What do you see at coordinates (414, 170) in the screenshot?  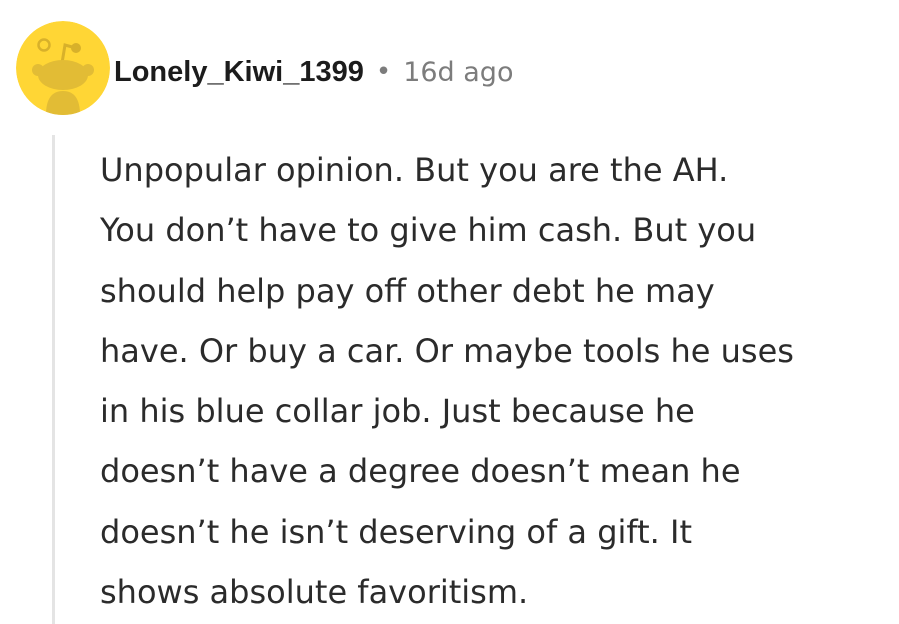 I see `comment-body-line: Unpopular opinion. But you are the AH.` at bounding box center [414, 170].